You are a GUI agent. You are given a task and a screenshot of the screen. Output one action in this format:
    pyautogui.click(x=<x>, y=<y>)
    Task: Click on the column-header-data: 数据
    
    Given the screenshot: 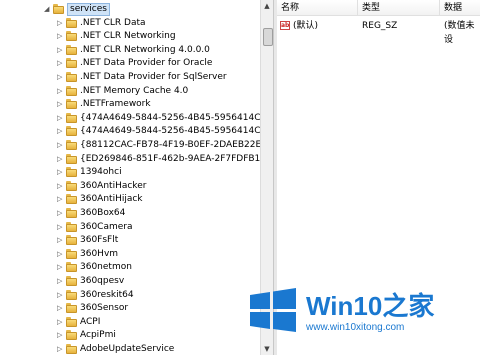 What is the action you would take?
    pyautogui.click(x=460, y=8)
    